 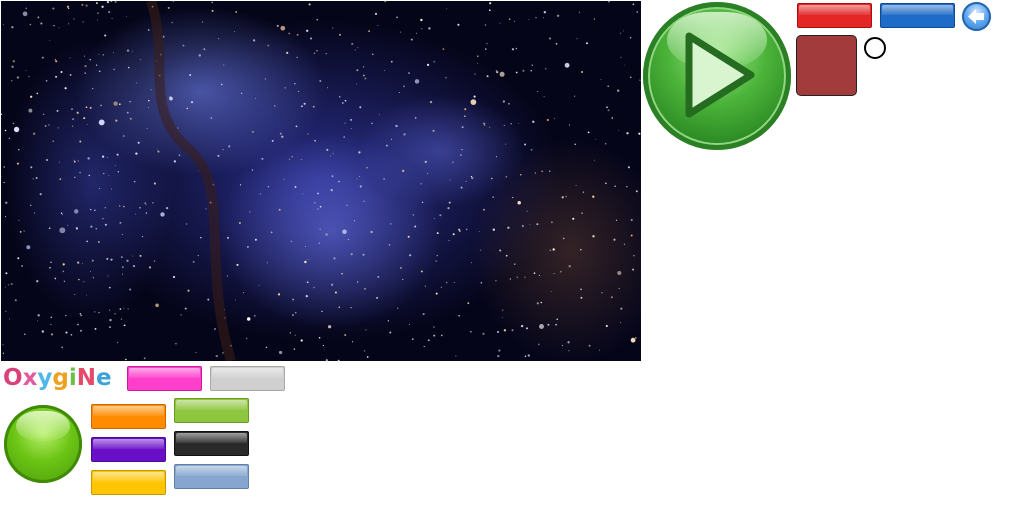 What do you see at coordinates (128, 449) in the screenshot?
I see `purple-bar-button` at bounding box center [128, 449].